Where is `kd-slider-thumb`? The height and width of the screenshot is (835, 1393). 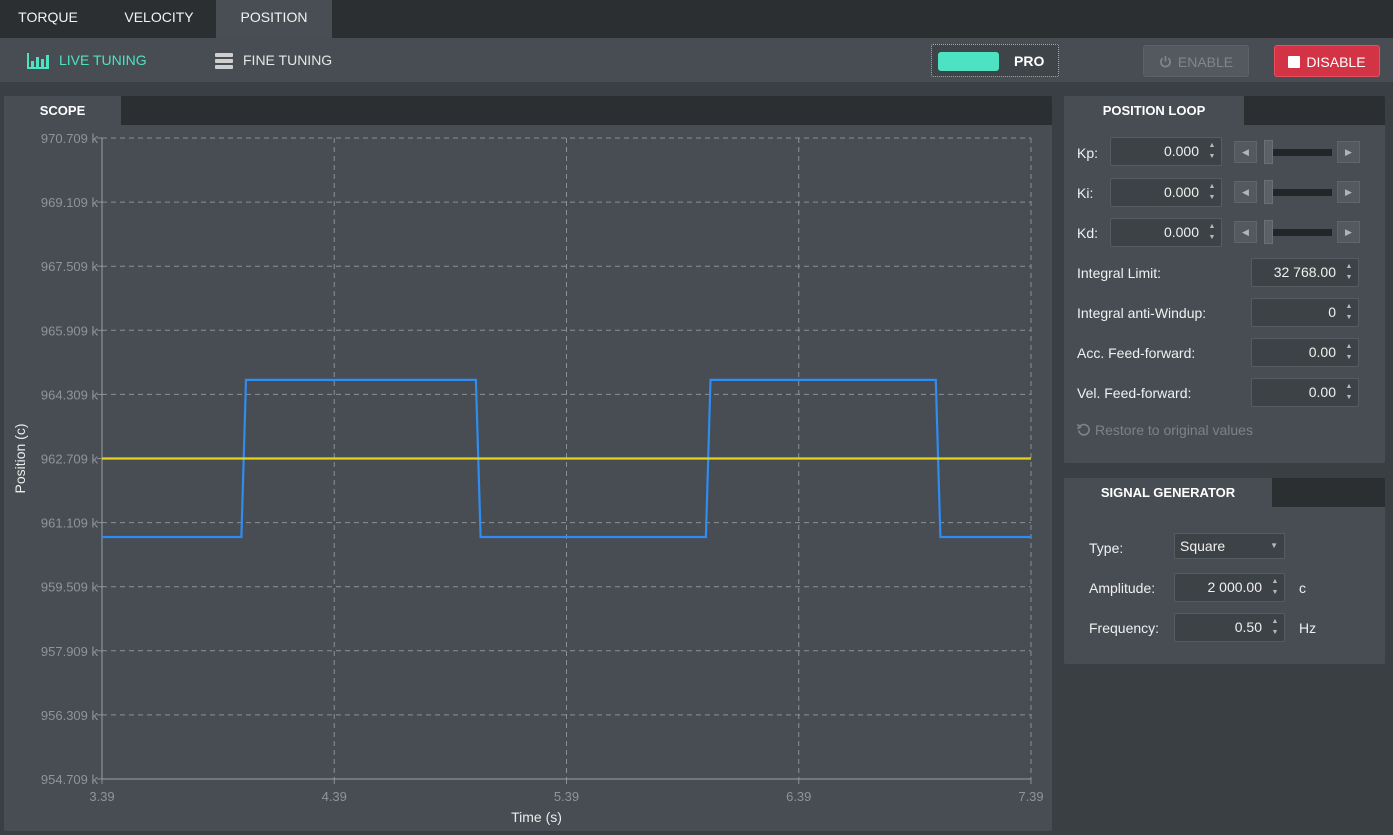
kd-slider-thumb is located at coordinates (1268, 232).